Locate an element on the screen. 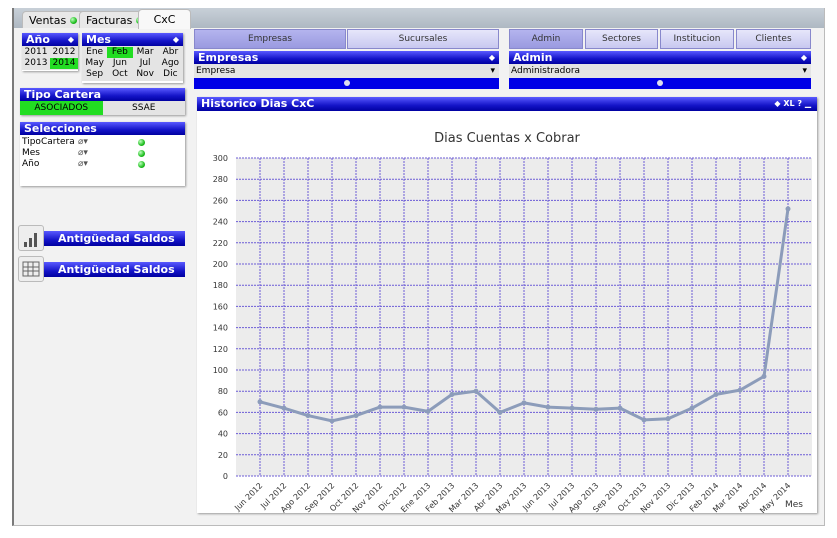 The image size is (837, 538). admin-button: Admin is located at coordinates (546, 39).